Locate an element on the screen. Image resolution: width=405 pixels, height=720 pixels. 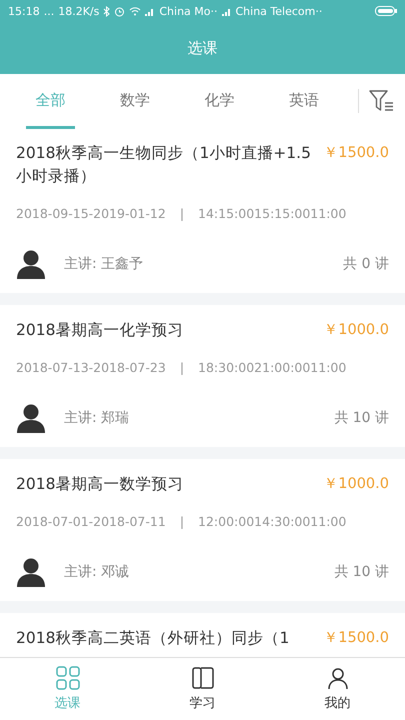
carrier-name: China Telecom·· is located at coordinates (279, 11).